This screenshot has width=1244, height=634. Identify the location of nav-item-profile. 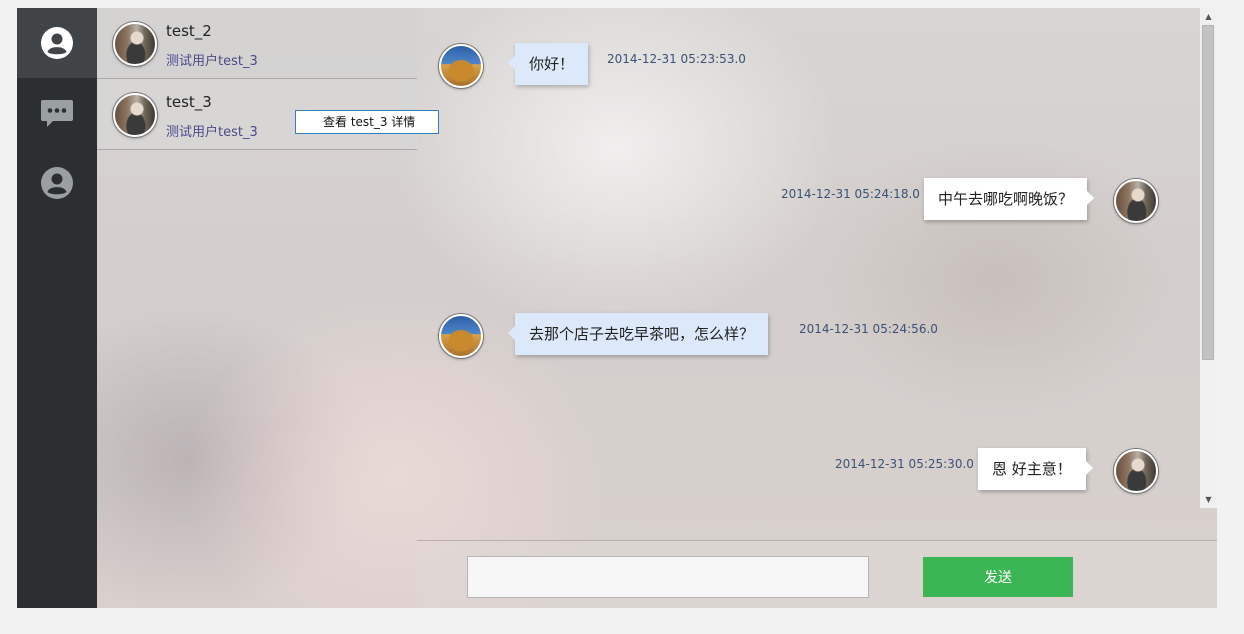
(57, 43).